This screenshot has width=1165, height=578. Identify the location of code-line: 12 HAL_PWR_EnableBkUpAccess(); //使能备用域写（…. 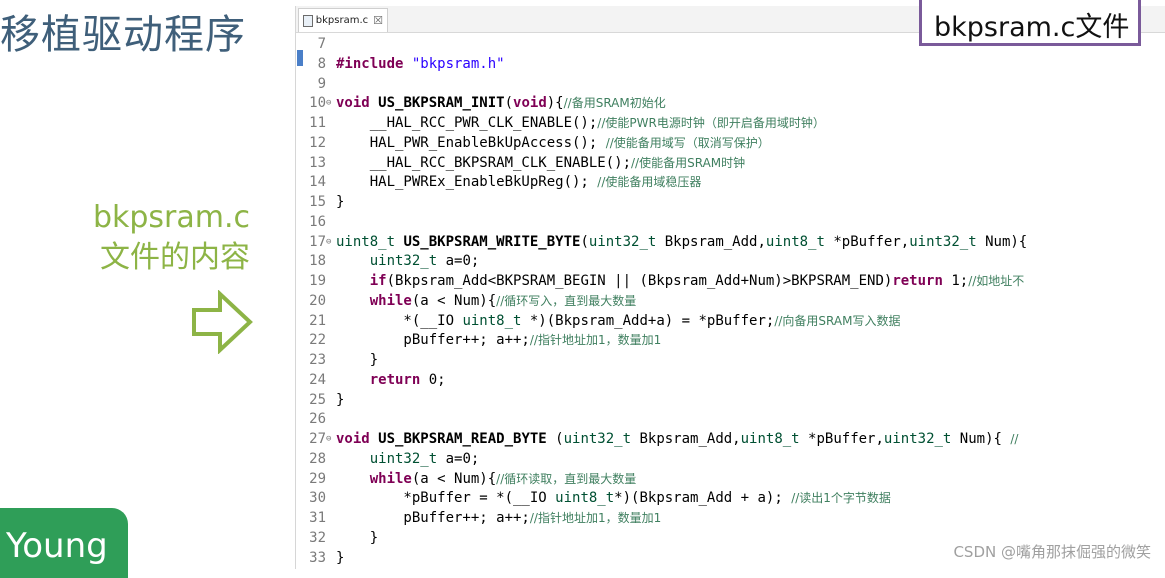
(730, 144).